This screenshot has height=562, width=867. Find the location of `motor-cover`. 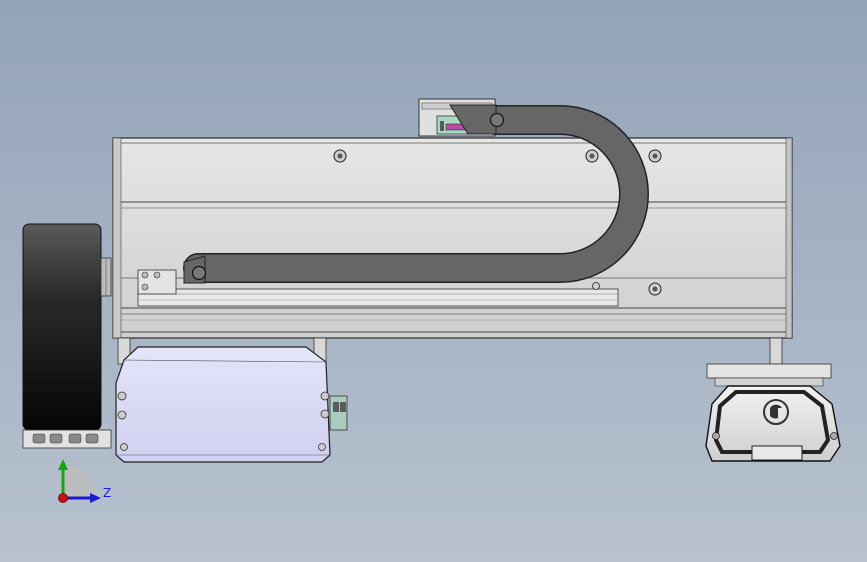

motor-cover is located at coordinates (231, 400).